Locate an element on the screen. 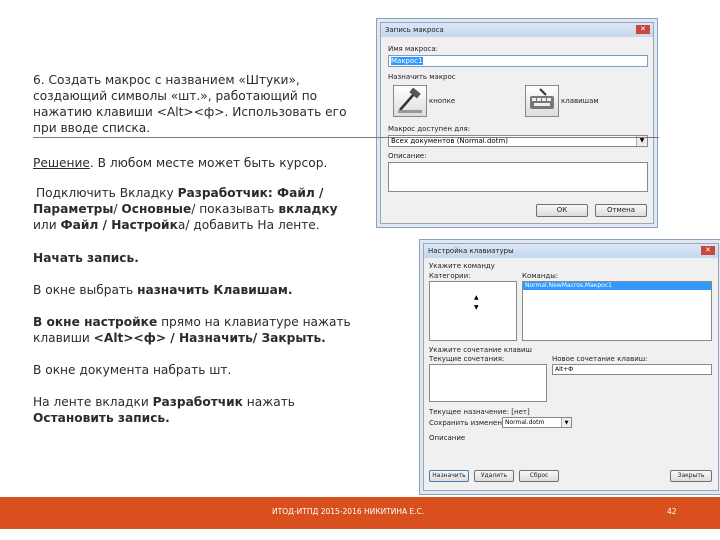 This screenshot has height=540, width=720. assign-button: Назначить is located at coordinates (449, 476).